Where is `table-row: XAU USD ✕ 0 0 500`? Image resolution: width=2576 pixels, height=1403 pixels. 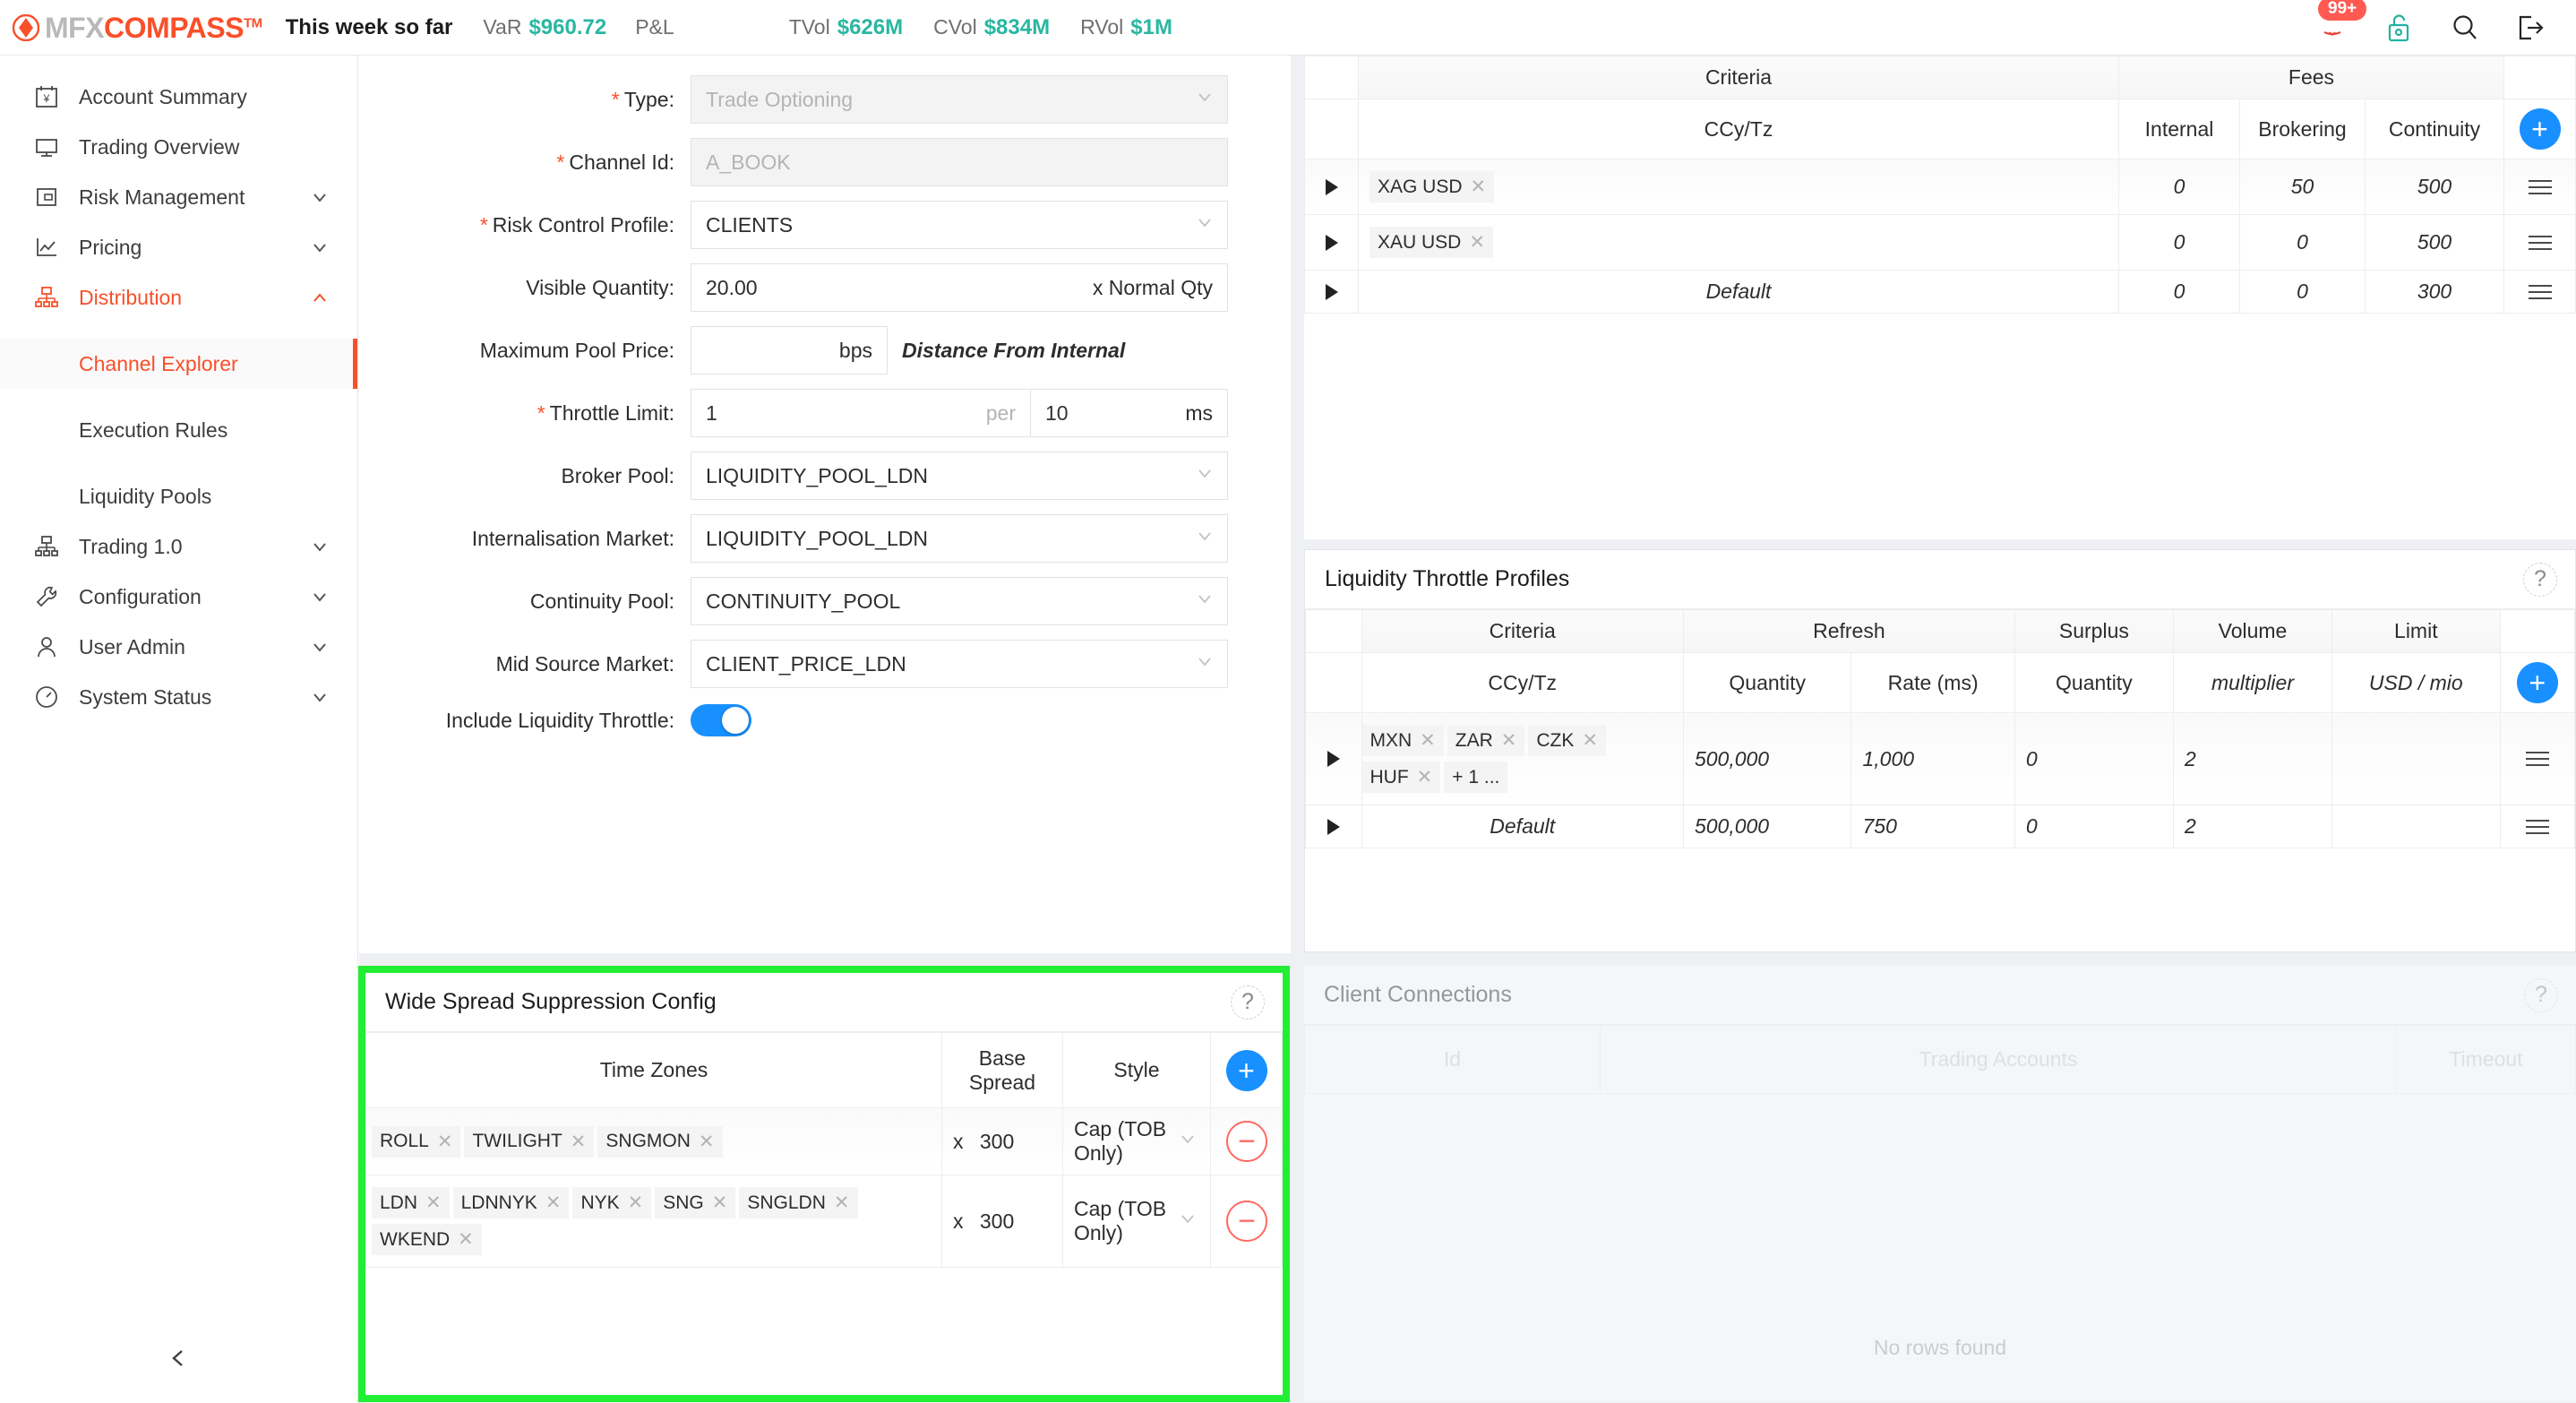 table-row: XAU USD ✕ 0 0 500 is located at coordinates (1940, 242).